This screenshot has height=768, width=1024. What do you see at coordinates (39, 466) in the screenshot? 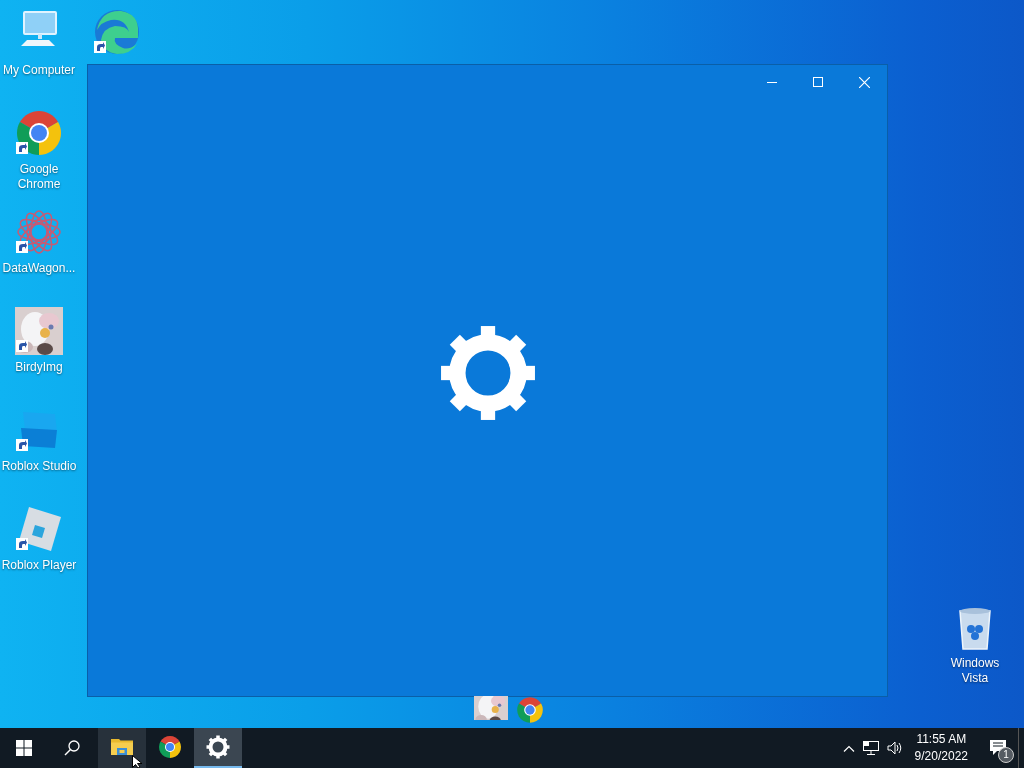
I see `icon-label: Roblox Studio` at bounding box center [39, 466].